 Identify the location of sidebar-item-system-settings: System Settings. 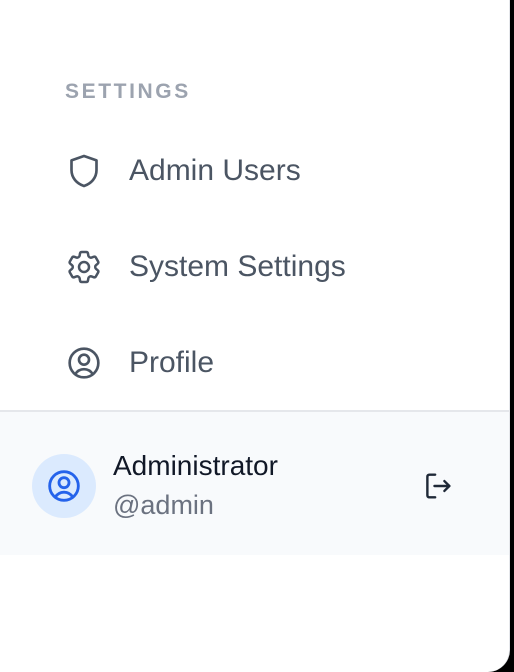
(254, 267).